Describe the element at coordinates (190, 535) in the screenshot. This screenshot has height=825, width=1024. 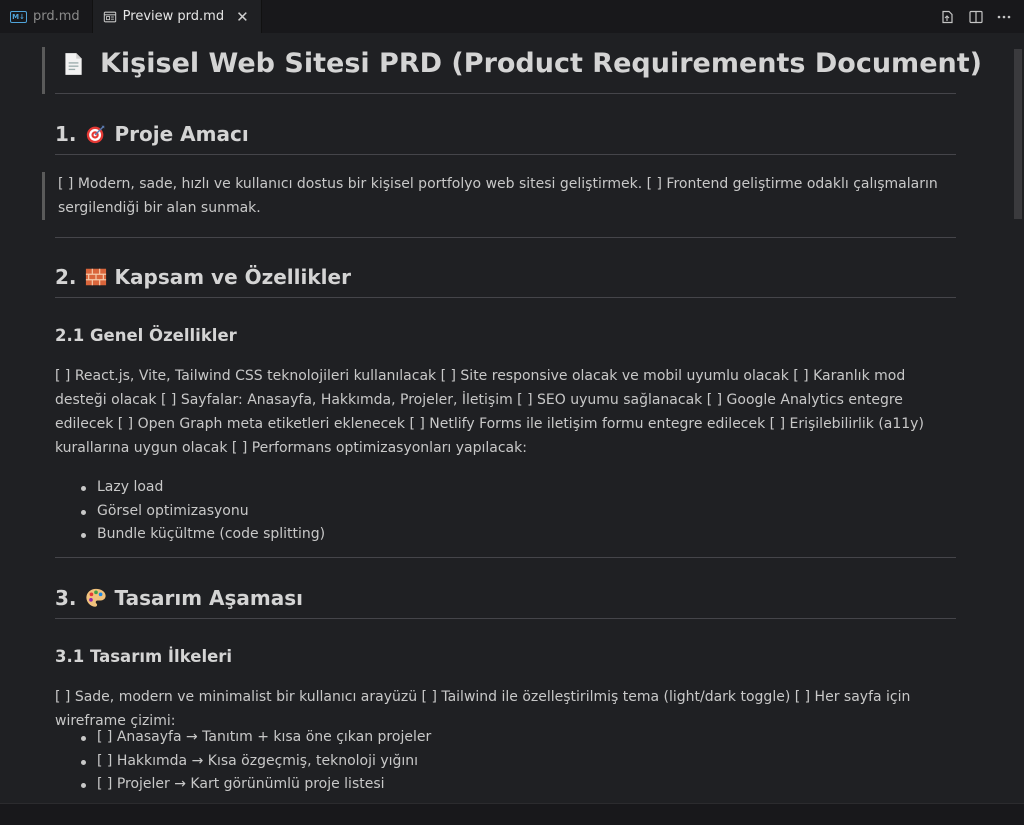
I see `list-item: Bundle küçültme (code splitting)` at that location.